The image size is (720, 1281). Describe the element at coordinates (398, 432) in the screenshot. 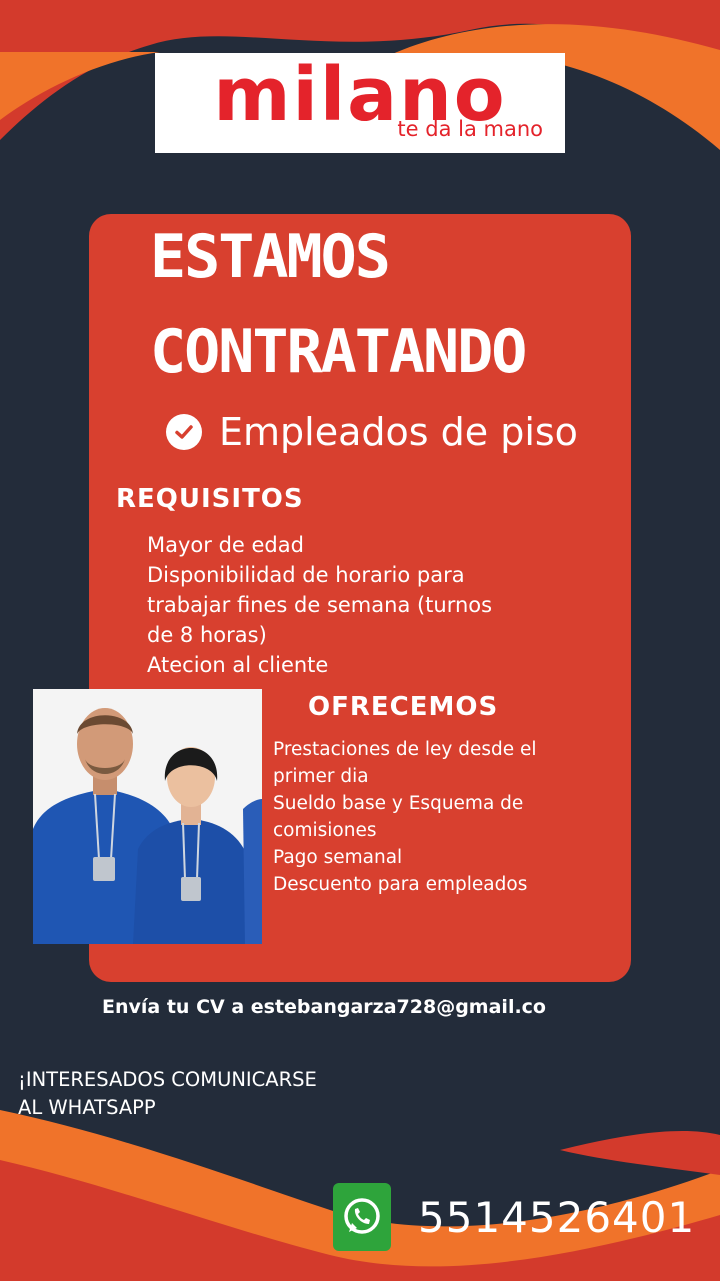

I see `position-label: Empleados de piso` at that location.